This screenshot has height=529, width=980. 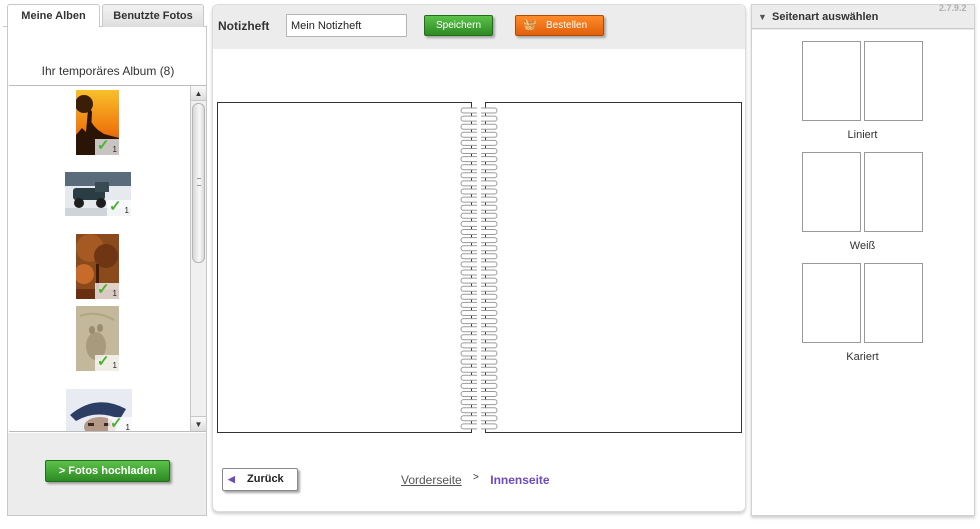 What do you see at coordinates (893, 81) in the screenshot?
I see `lined-page-right` at bounding box center [893, 81].